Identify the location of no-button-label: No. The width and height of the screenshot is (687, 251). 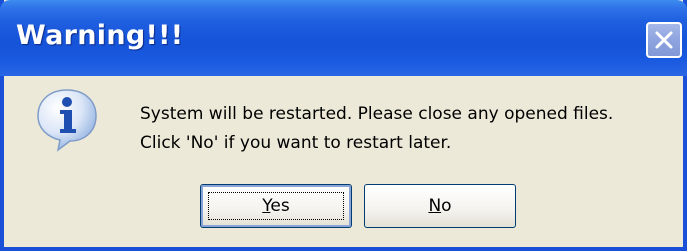
(440, 206).